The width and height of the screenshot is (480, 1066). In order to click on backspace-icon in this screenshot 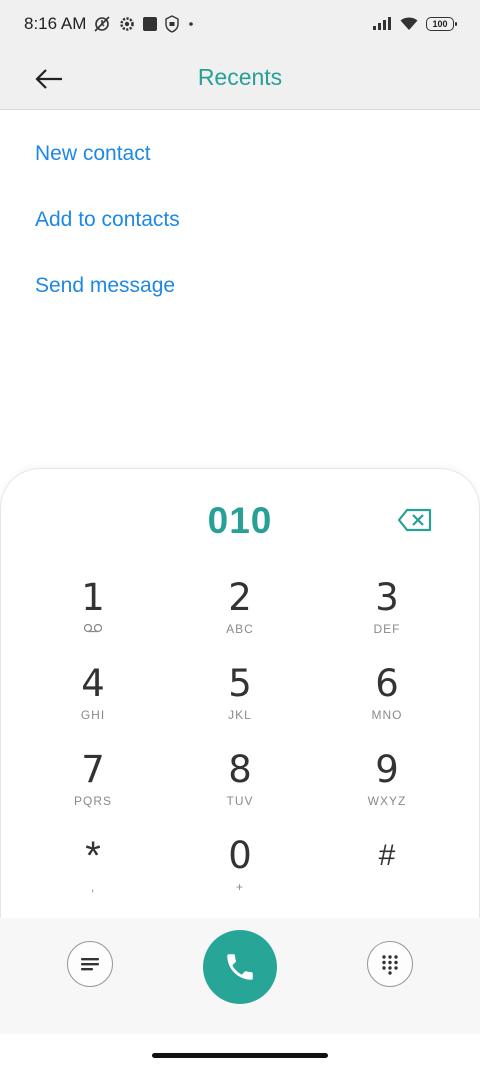, I will do `click(414, 520)`.